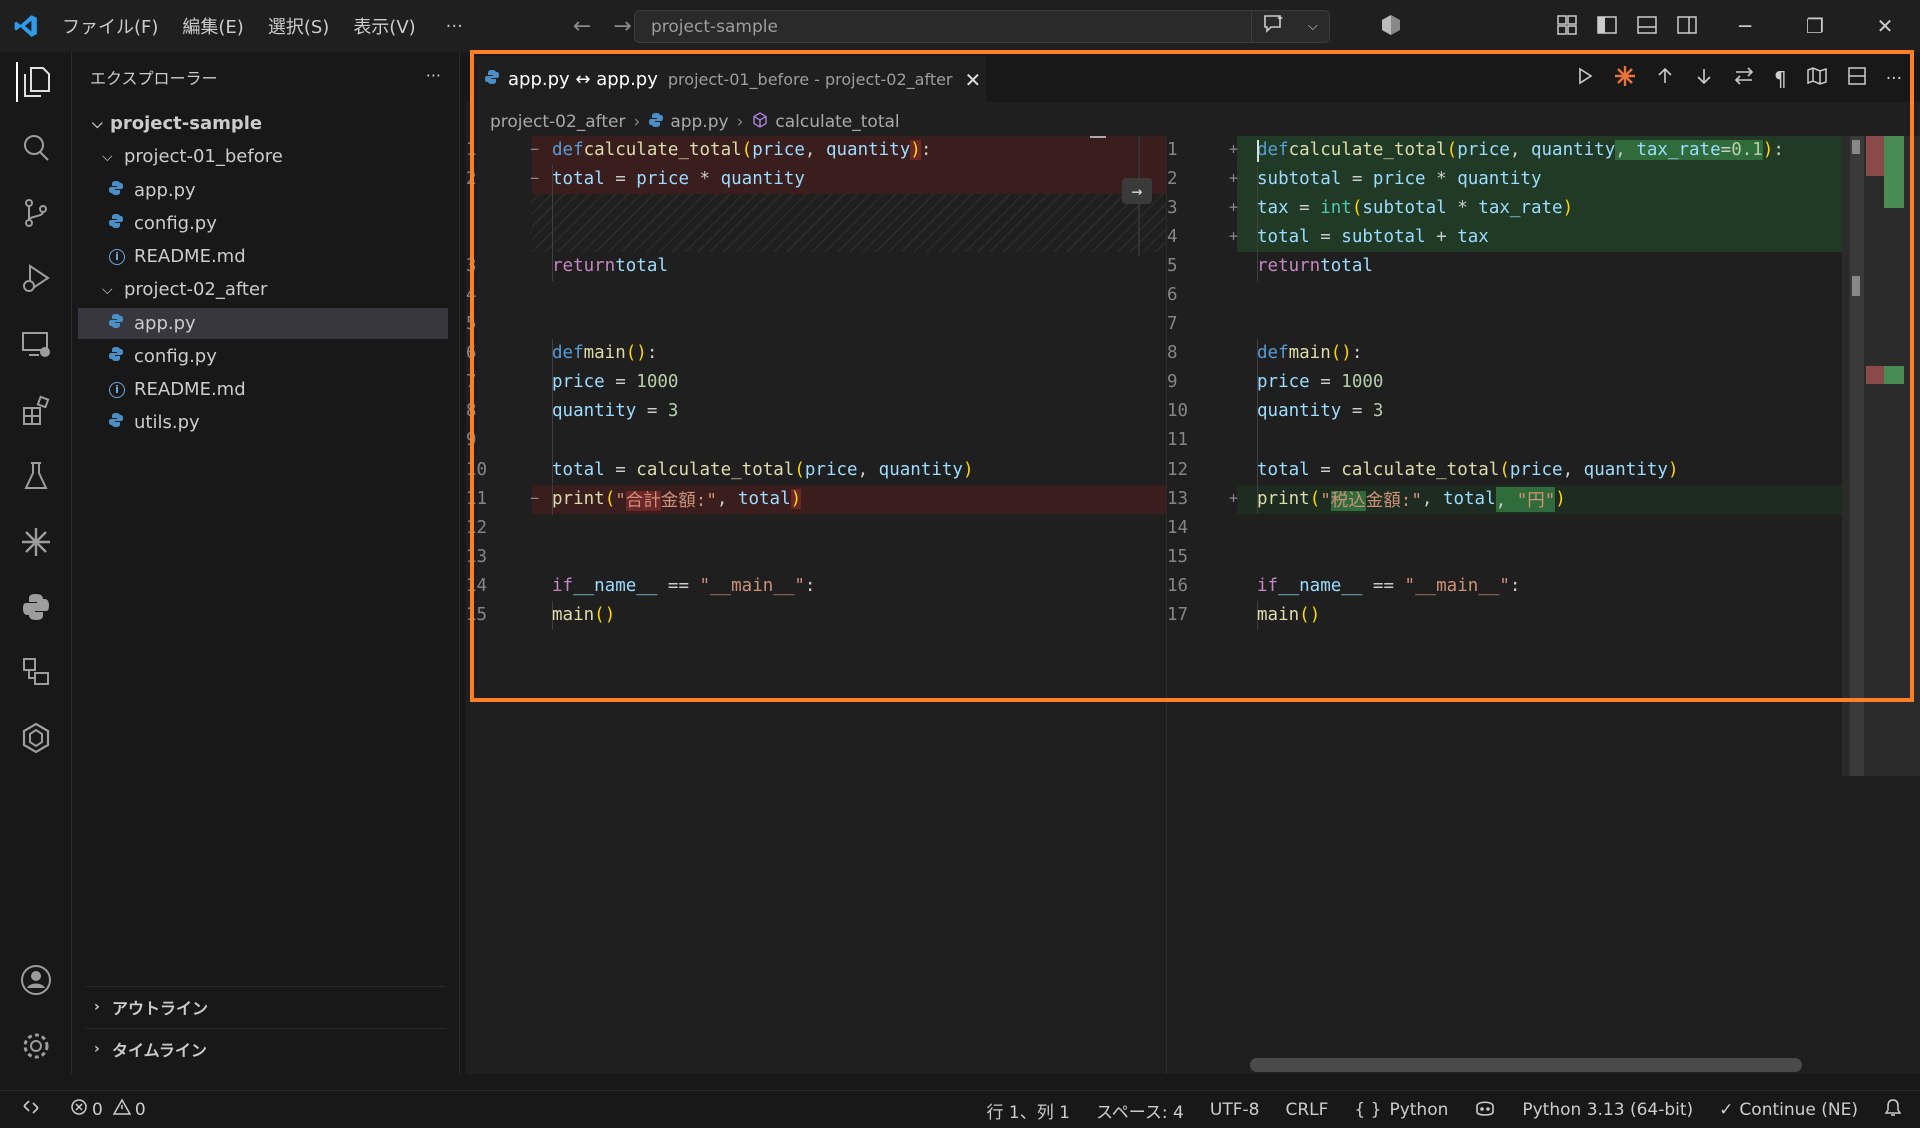  What do you see at coordinates (1567, 27) in the screenshot?
I see `customize-layout-icon` at bounding box center [1567, 27].